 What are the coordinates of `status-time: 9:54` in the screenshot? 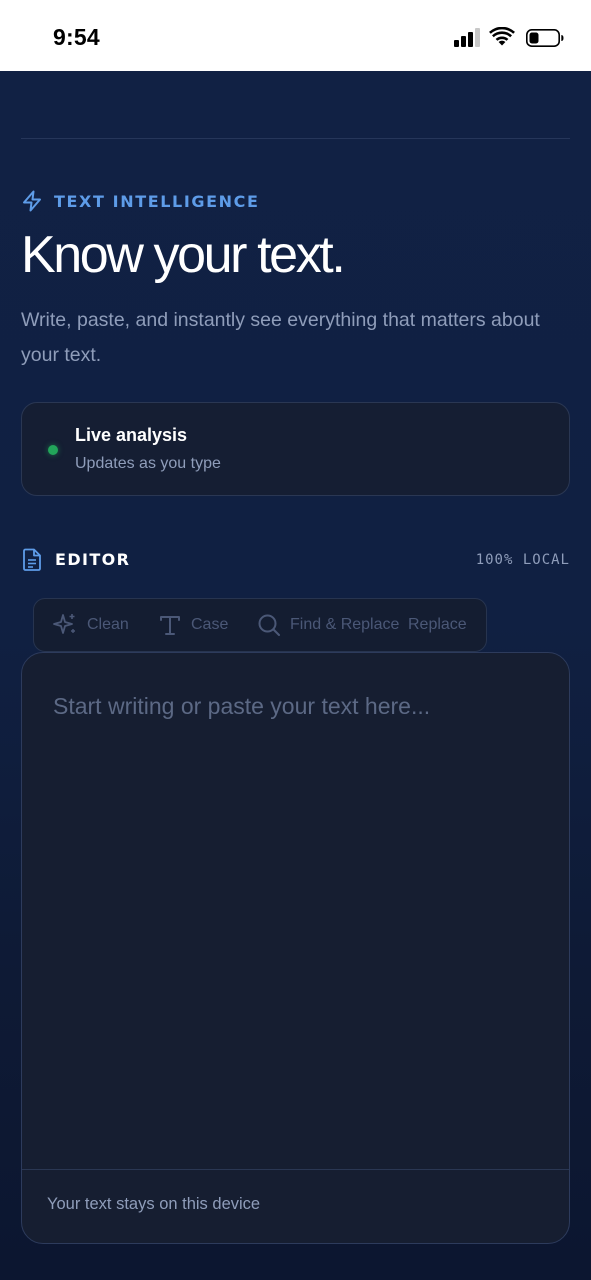 It's located at (76, 37).